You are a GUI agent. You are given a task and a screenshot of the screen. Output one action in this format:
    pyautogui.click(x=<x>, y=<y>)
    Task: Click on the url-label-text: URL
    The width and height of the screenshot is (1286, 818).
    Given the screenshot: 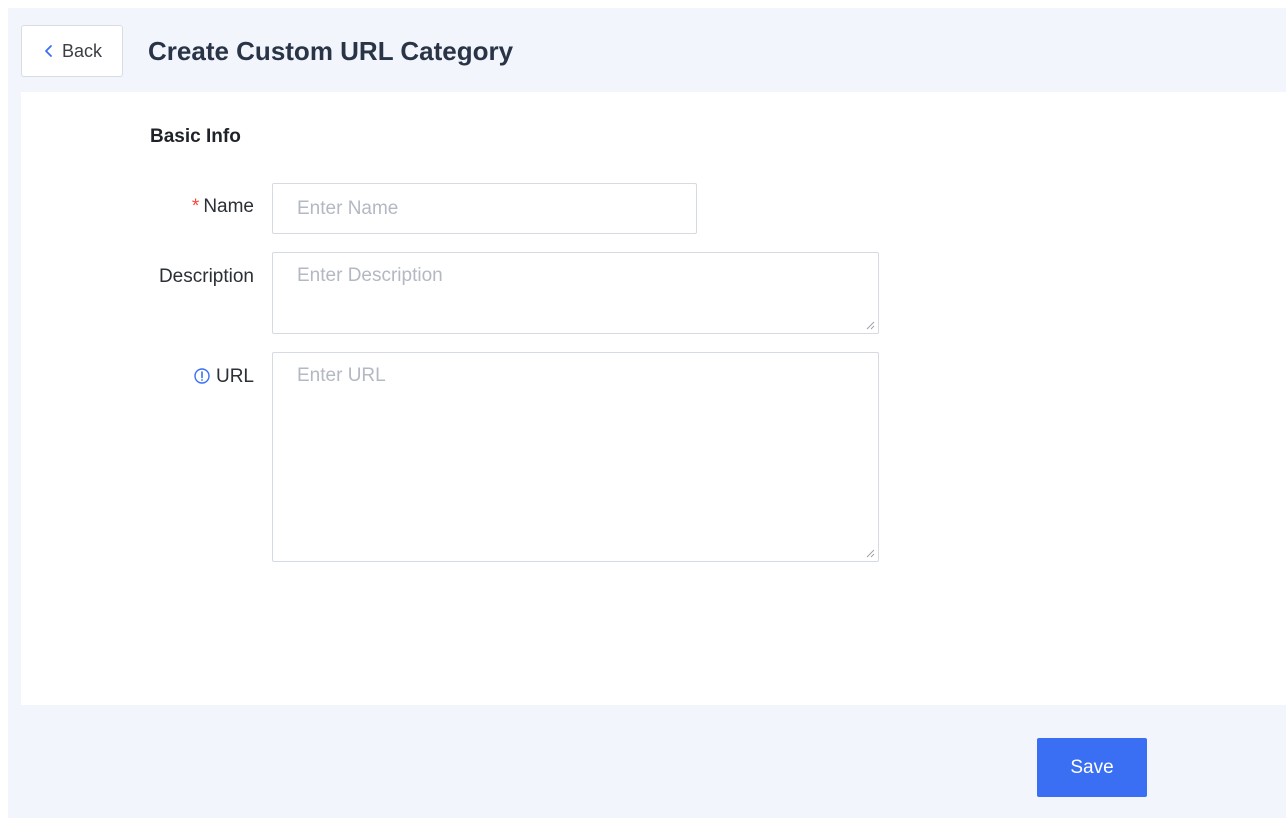 What is the action you would take?
    pyautogui.click(x=234, y=376)
    